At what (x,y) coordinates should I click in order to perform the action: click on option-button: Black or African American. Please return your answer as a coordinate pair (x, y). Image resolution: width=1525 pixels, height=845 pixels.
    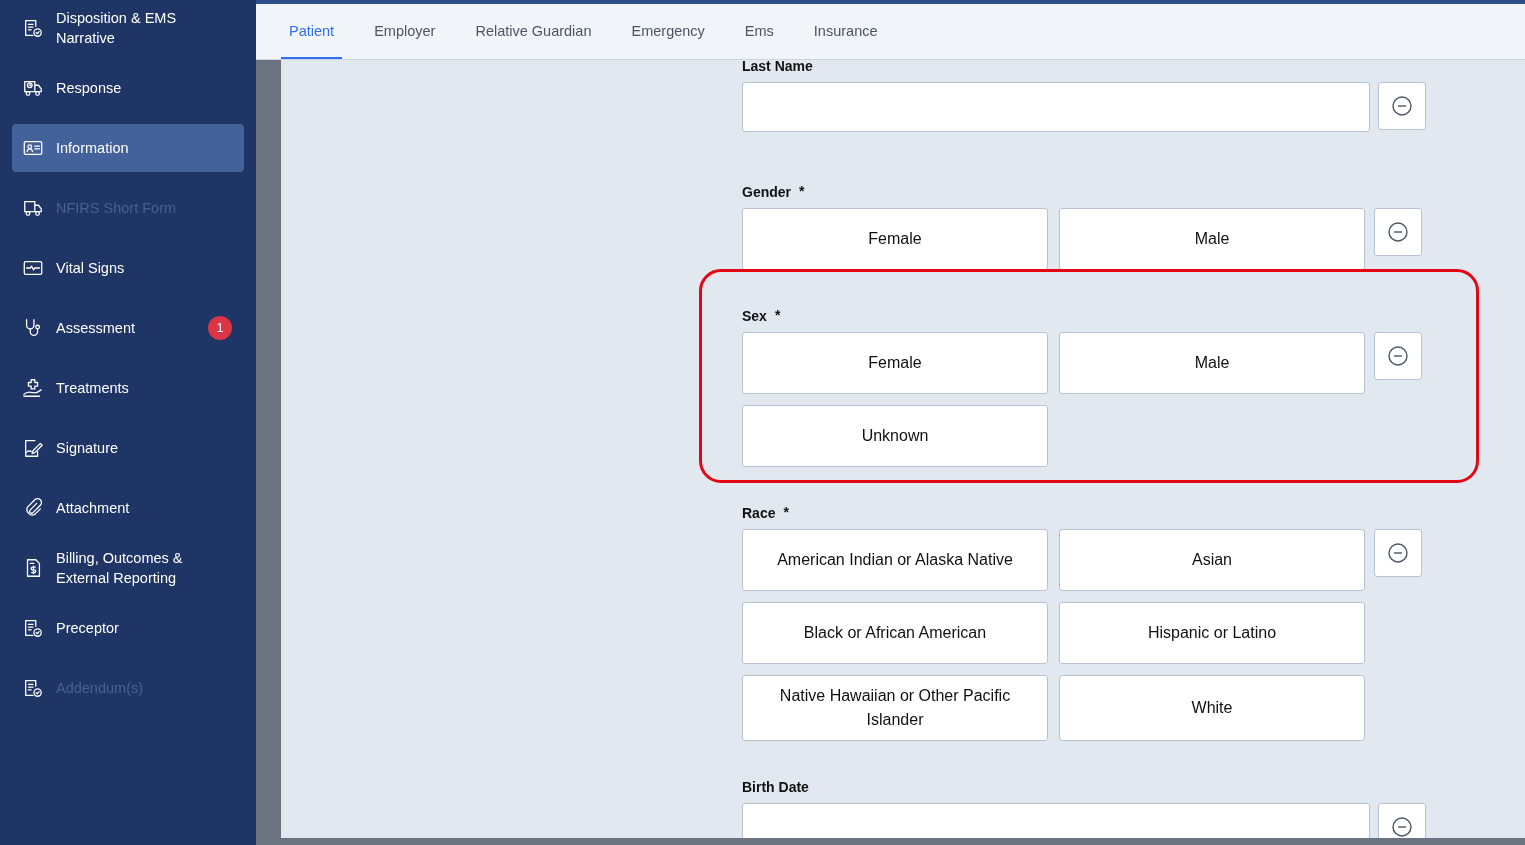
    Looking at the image, I should click on (895, 633).